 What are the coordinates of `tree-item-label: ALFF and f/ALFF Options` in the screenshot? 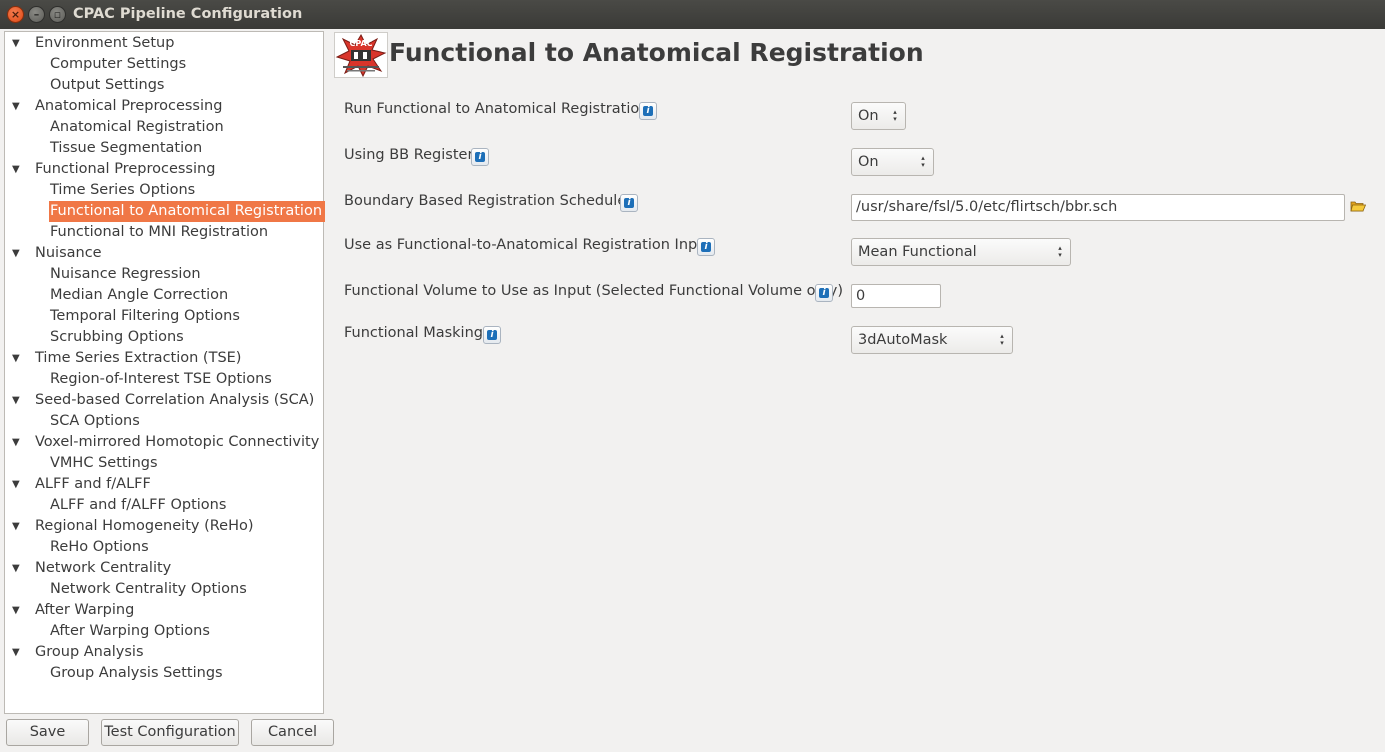 It's located at (138, 505).